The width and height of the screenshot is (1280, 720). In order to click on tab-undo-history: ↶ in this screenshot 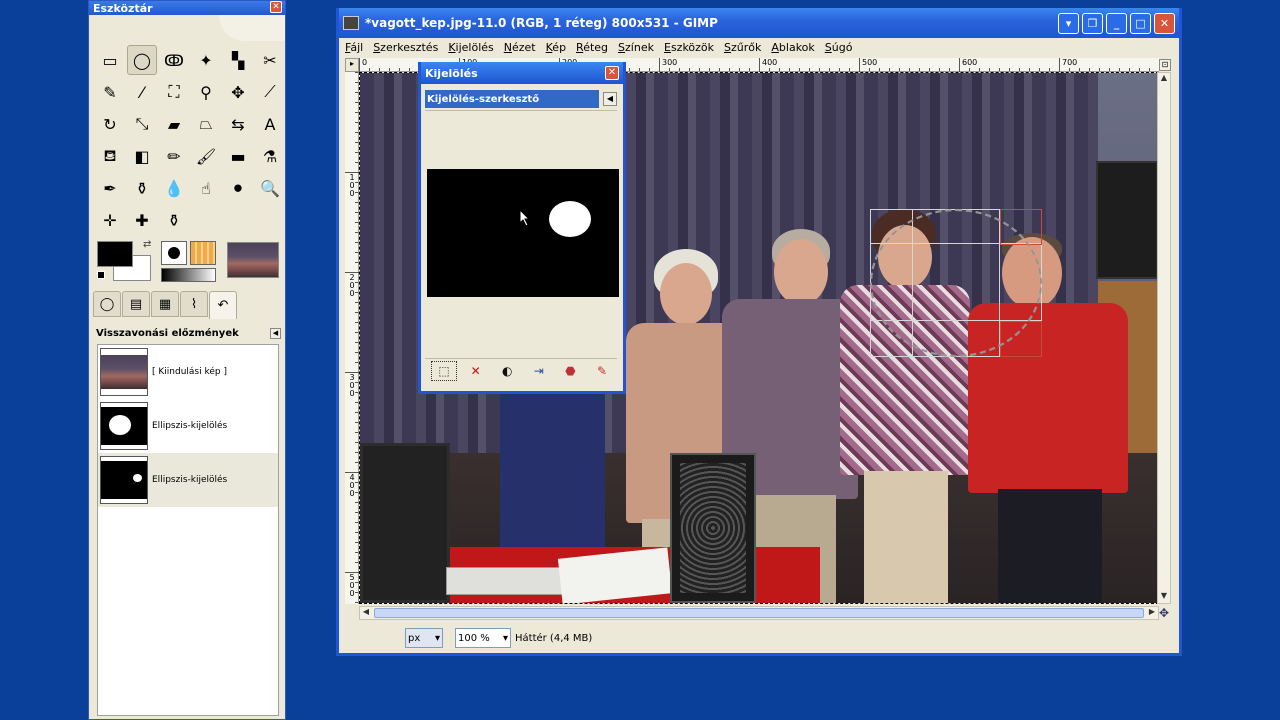, I will do `click(223, 305)`.